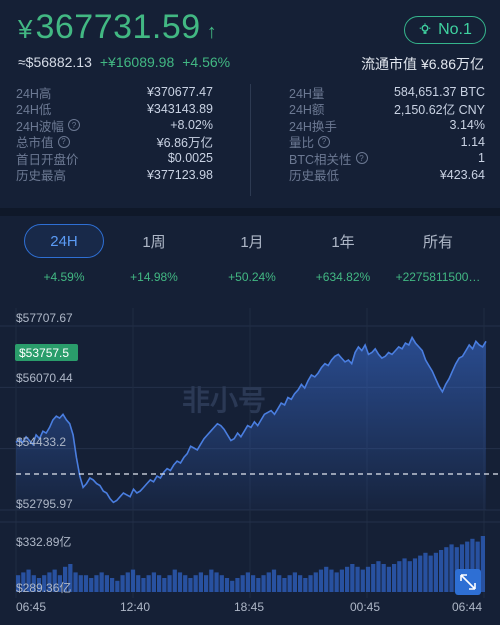 The image size is (500, 625). Describe the element at coordinates (472, 141) in the screenshot. I see `stat-value: 1.14` at that location.